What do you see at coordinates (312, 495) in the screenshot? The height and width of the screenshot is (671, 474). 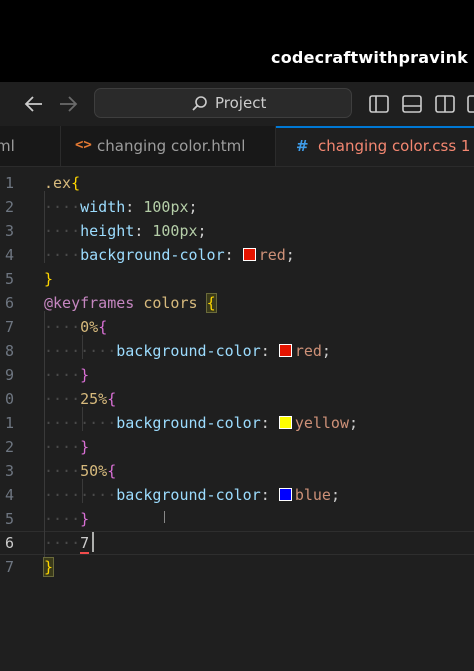 I see `css-value: blue` at bounding box center [312, 495].